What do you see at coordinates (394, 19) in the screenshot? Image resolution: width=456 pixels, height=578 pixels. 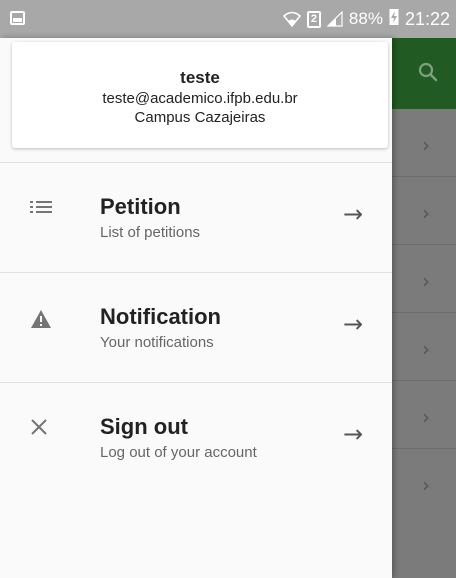 I see `charging-icon` at bounding box center [394, 19].